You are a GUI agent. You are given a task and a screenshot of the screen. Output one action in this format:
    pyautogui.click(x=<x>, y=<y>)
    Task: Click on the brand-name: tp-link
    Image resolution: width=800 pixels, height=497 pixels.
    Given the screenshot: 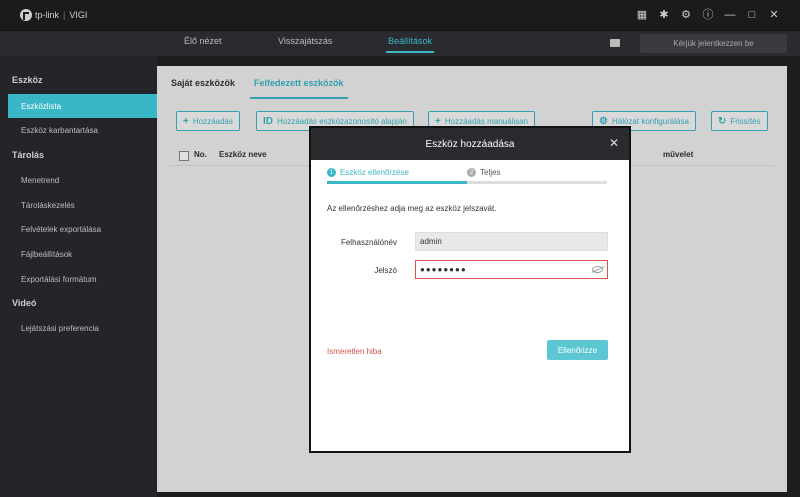 What is the action you would take?
    pyautogui.click(x=47, y=15)
    